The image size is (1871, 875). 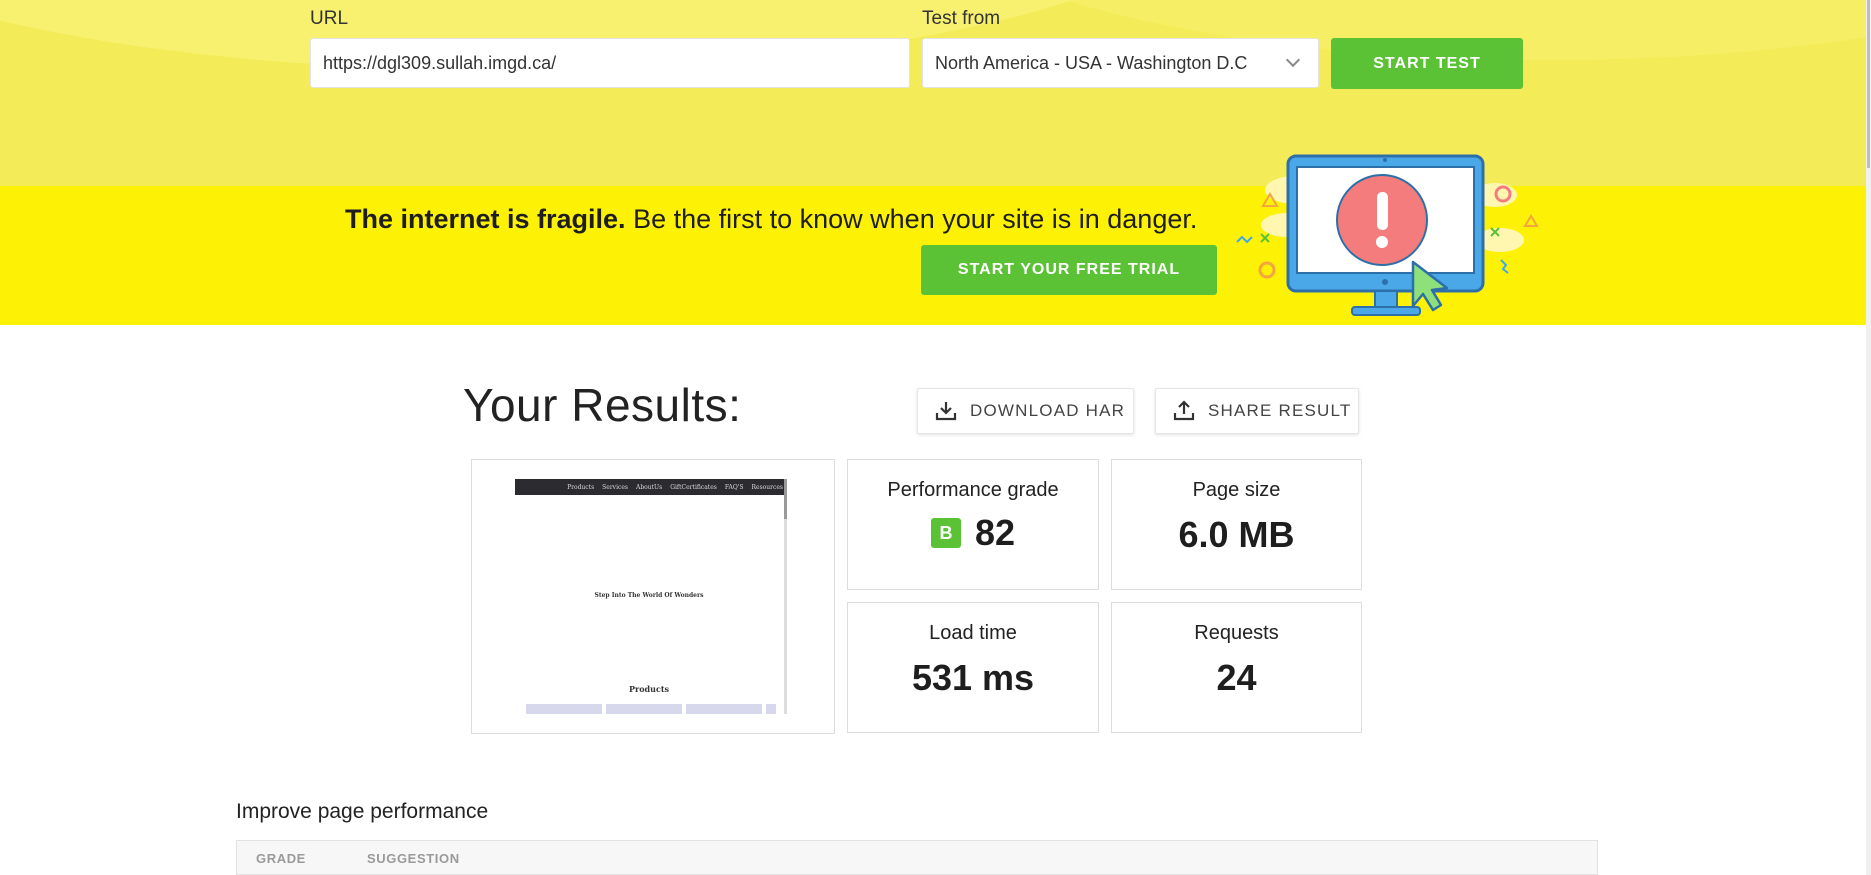 I want to click on grade-column-header: GRADE, so click(x=281, y=858).